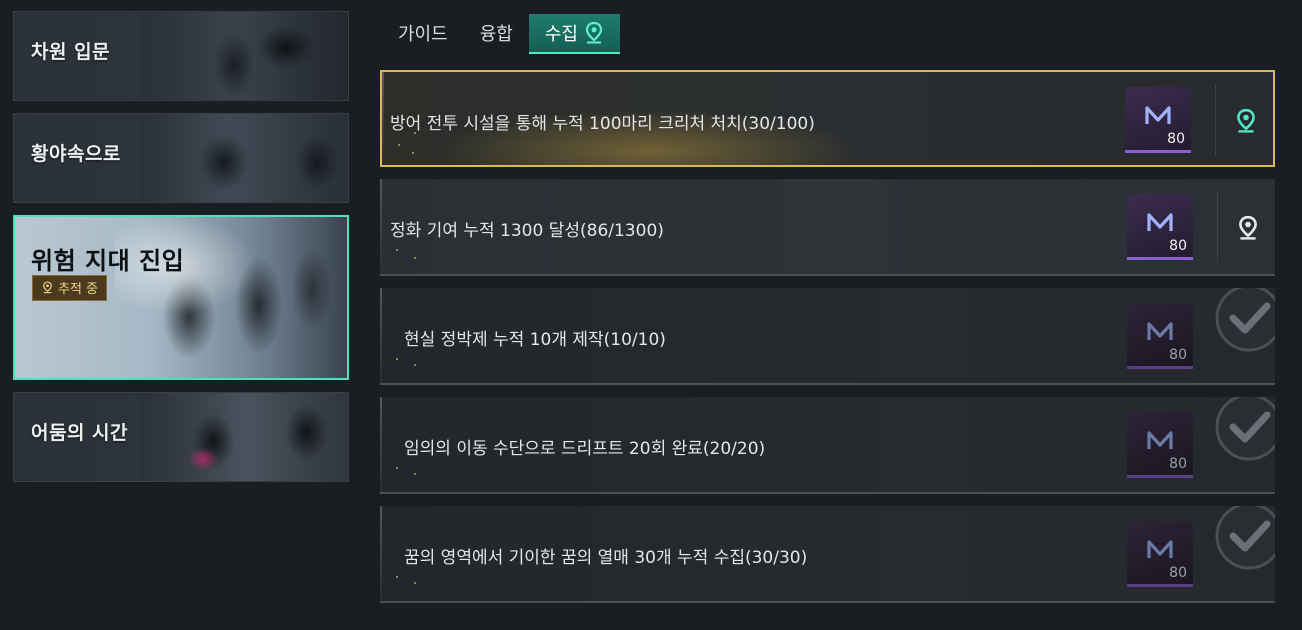  Describe the element at coordinates (108, 261) in the screenshot. I see `chapter-title: 위험 지대 진입` at that location.